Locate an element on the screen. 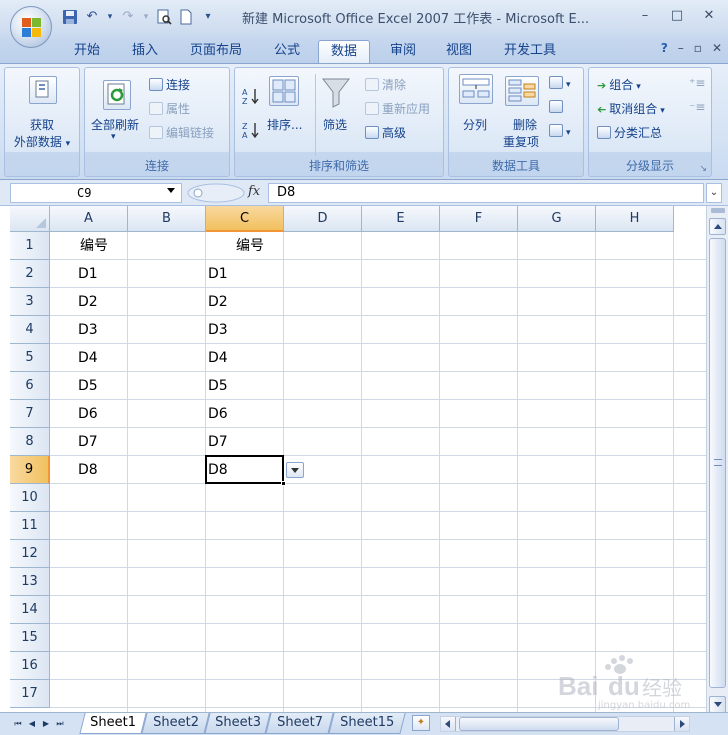 The height and width of the screenshot is (735, 728). maximize-button: □ is located at coordinates (677, 16).